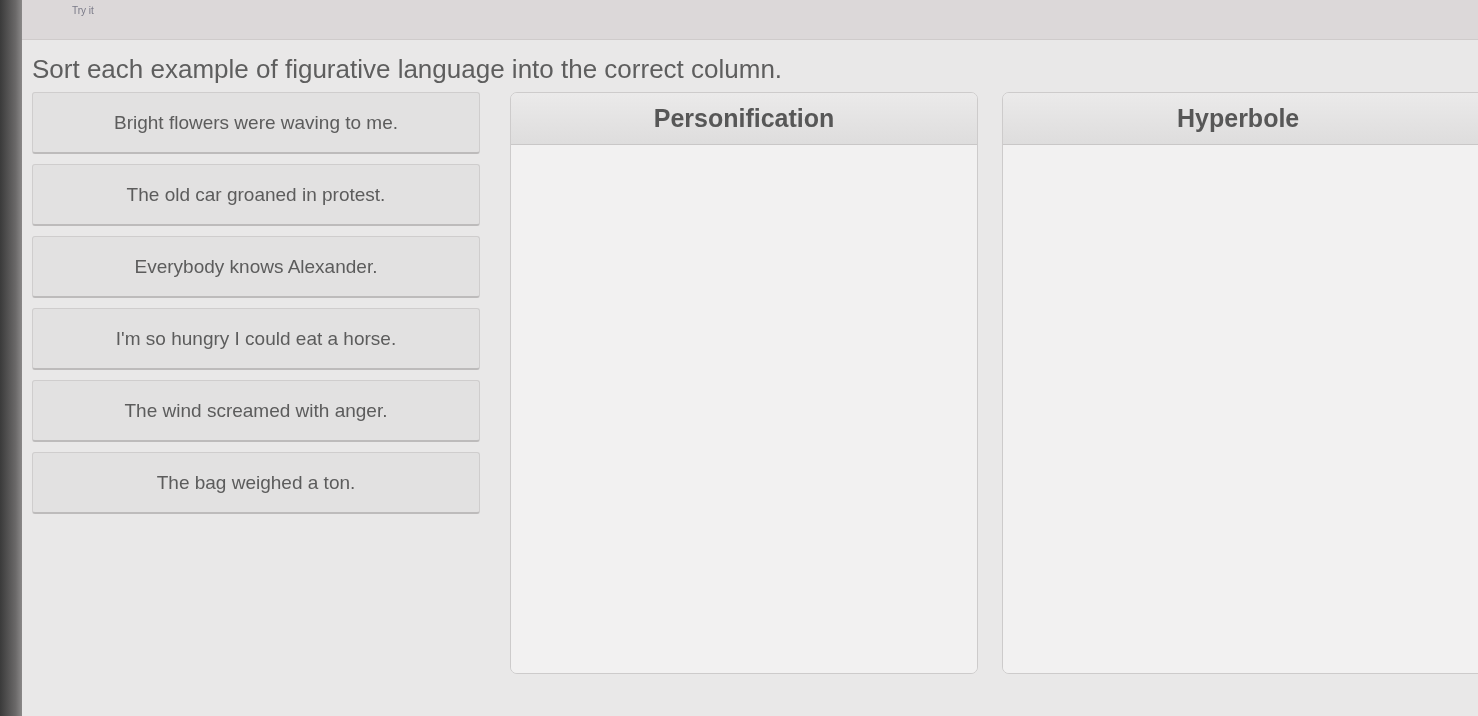 The height and width of the screenshot is (716, 1478). Describe the element at coordinates (407, 69) in the screenshot. I see `instruction-text: Sort each example of figurative language into the correct column.` at that location.